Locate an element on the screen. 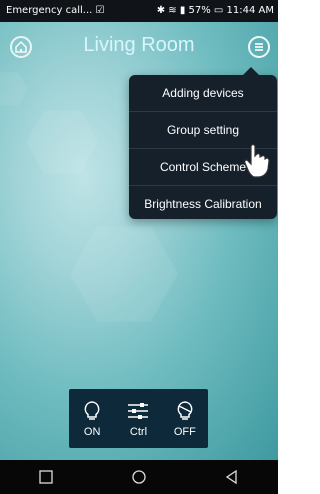 This screenshot has width=320, height=494. android-nav-bar is located at coordinates (139, 477).